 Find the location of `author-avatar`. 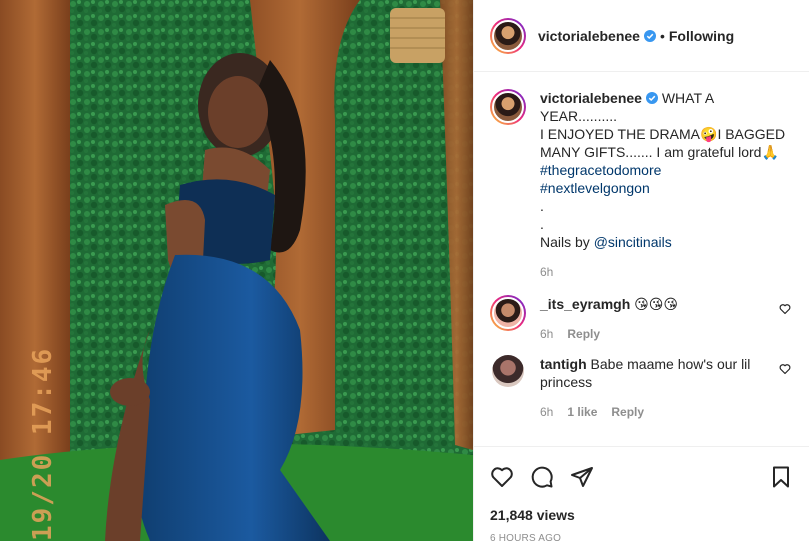

author-avatar is located at coordinates (508, 35).